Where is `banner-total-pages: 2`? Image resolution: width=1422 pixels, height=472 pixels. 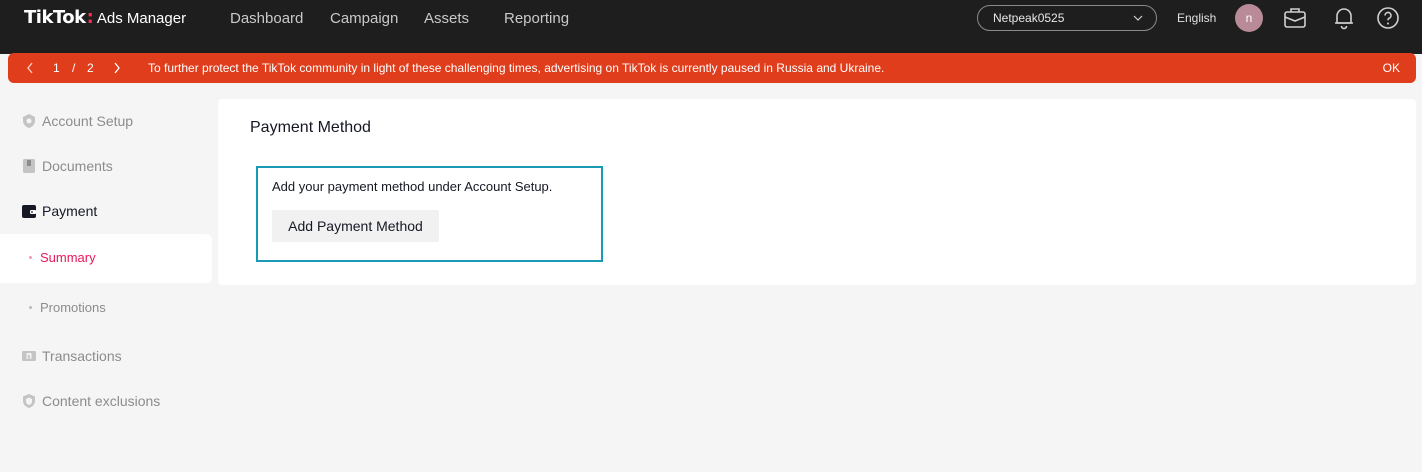 banner-total-pages: 2 is located at coordinates (90, 68).